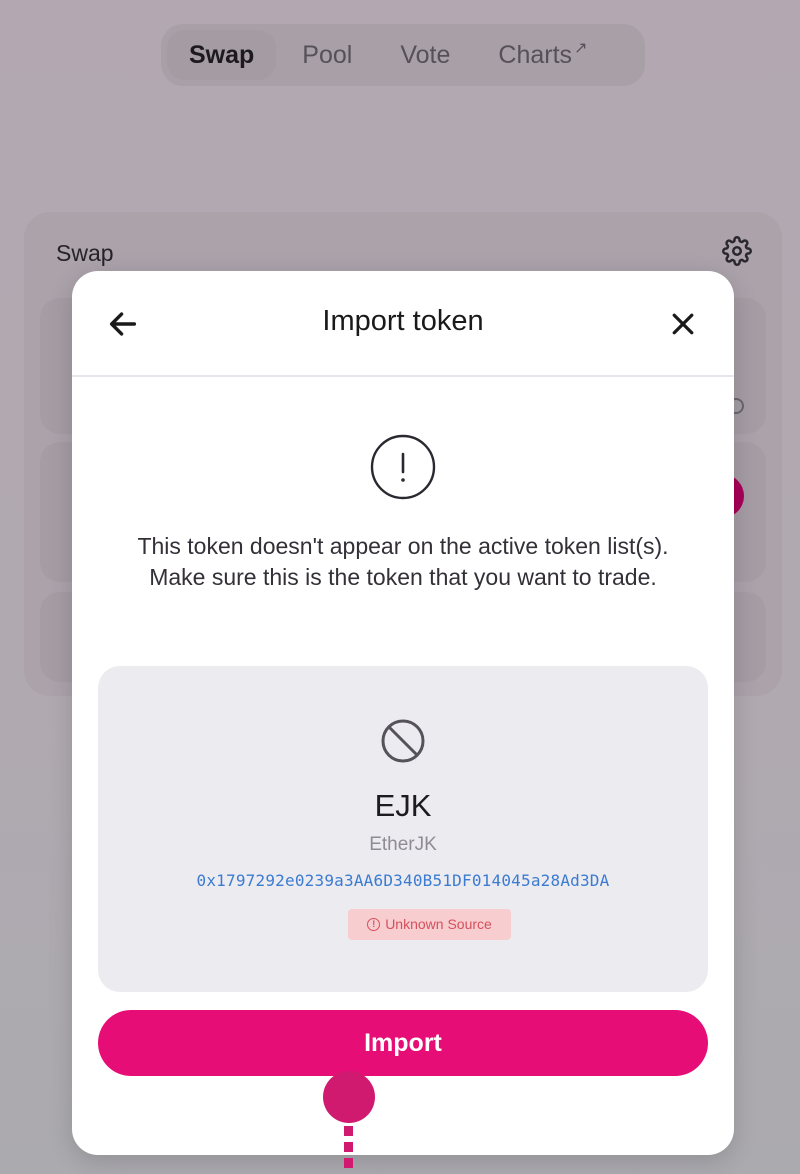  Describe the element at coordinates (403, 1043) in the screenshot. I see `import-button: Import` at that location.